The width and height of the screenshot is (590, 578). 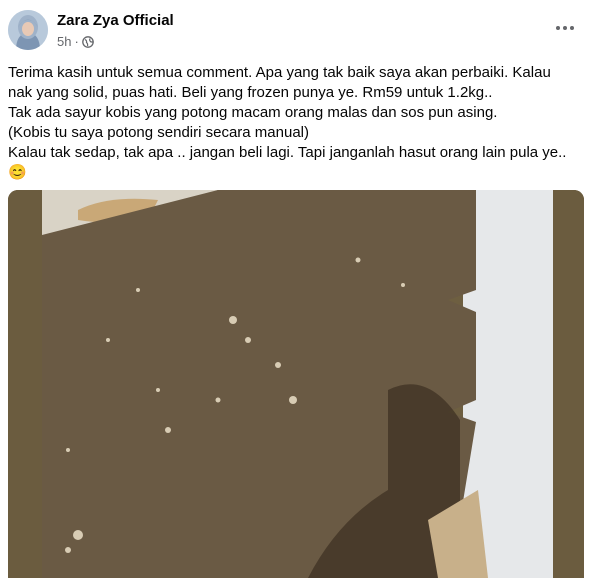 I want to click on smile-emoji: 😊, so click(x=17, y=172).